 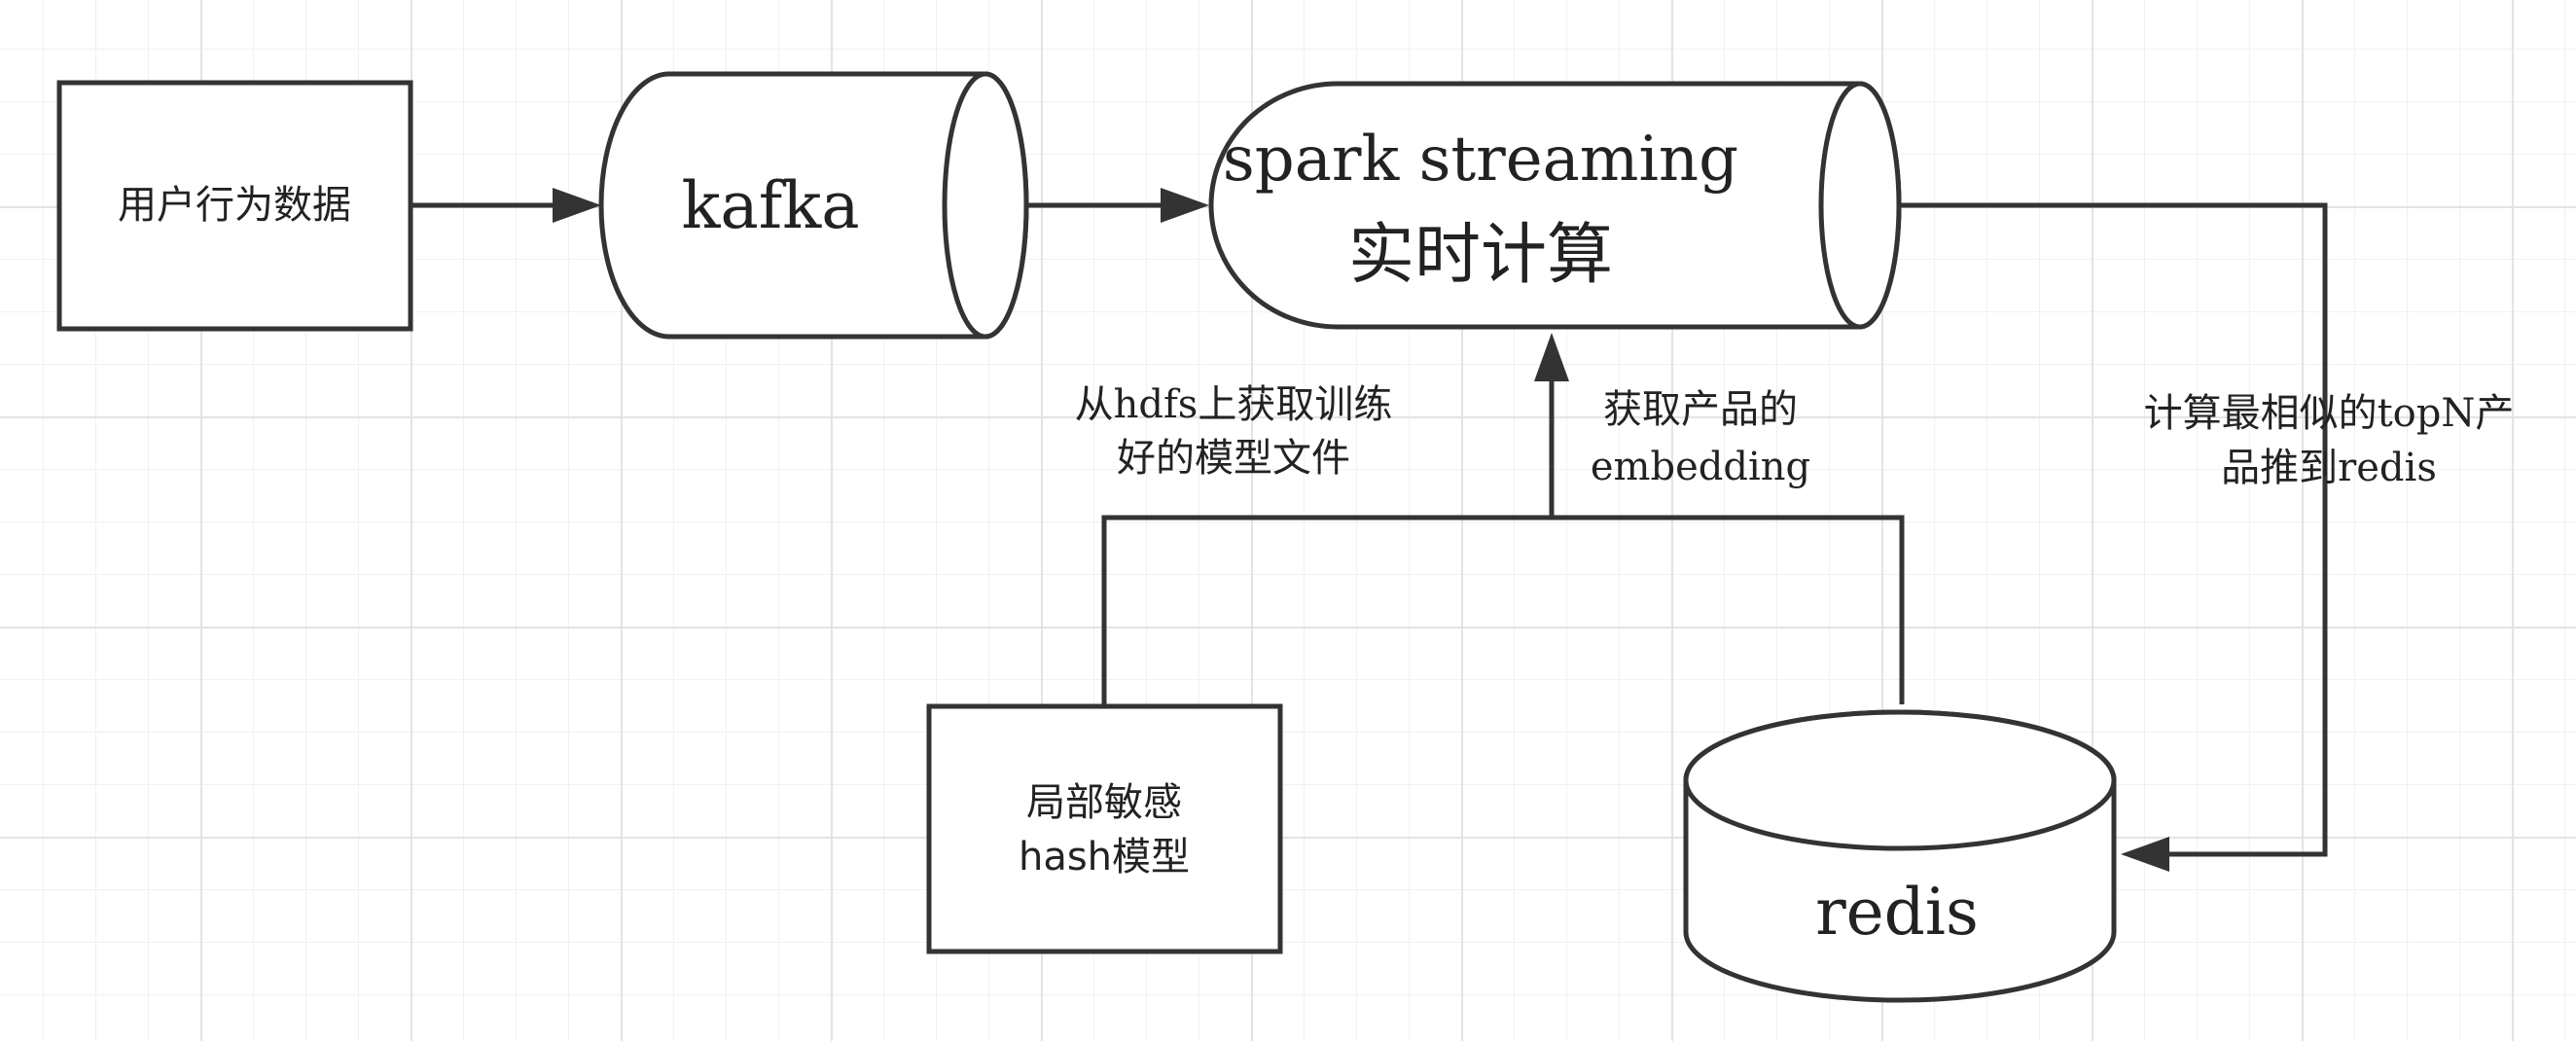 I want to click on edge-label-hdfs-line2: 好的模型文件, so click(x=1233, y=458).